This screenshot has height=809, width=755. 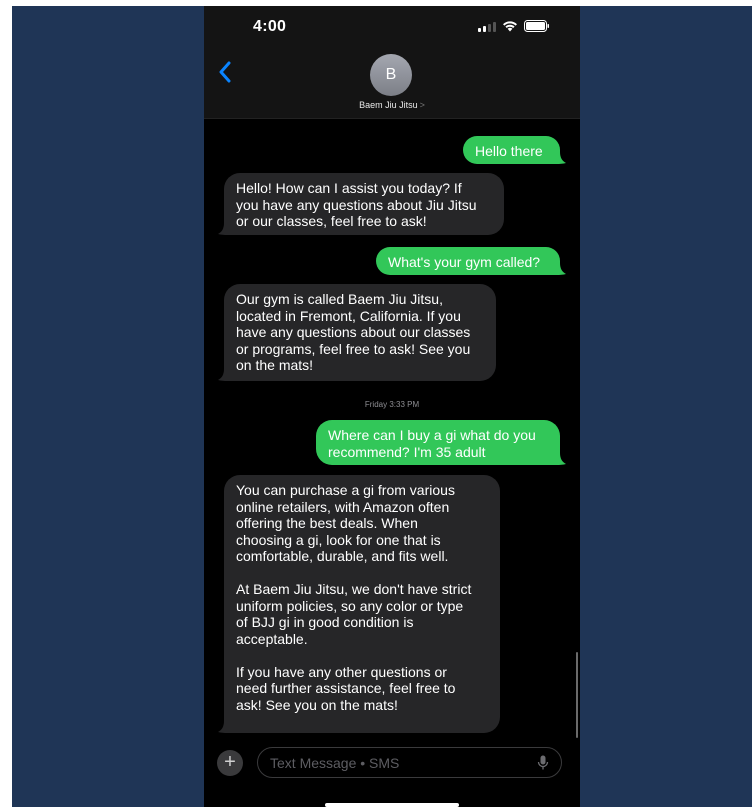 I want to click on contact-chevron: >, so click(x=422, y=105).